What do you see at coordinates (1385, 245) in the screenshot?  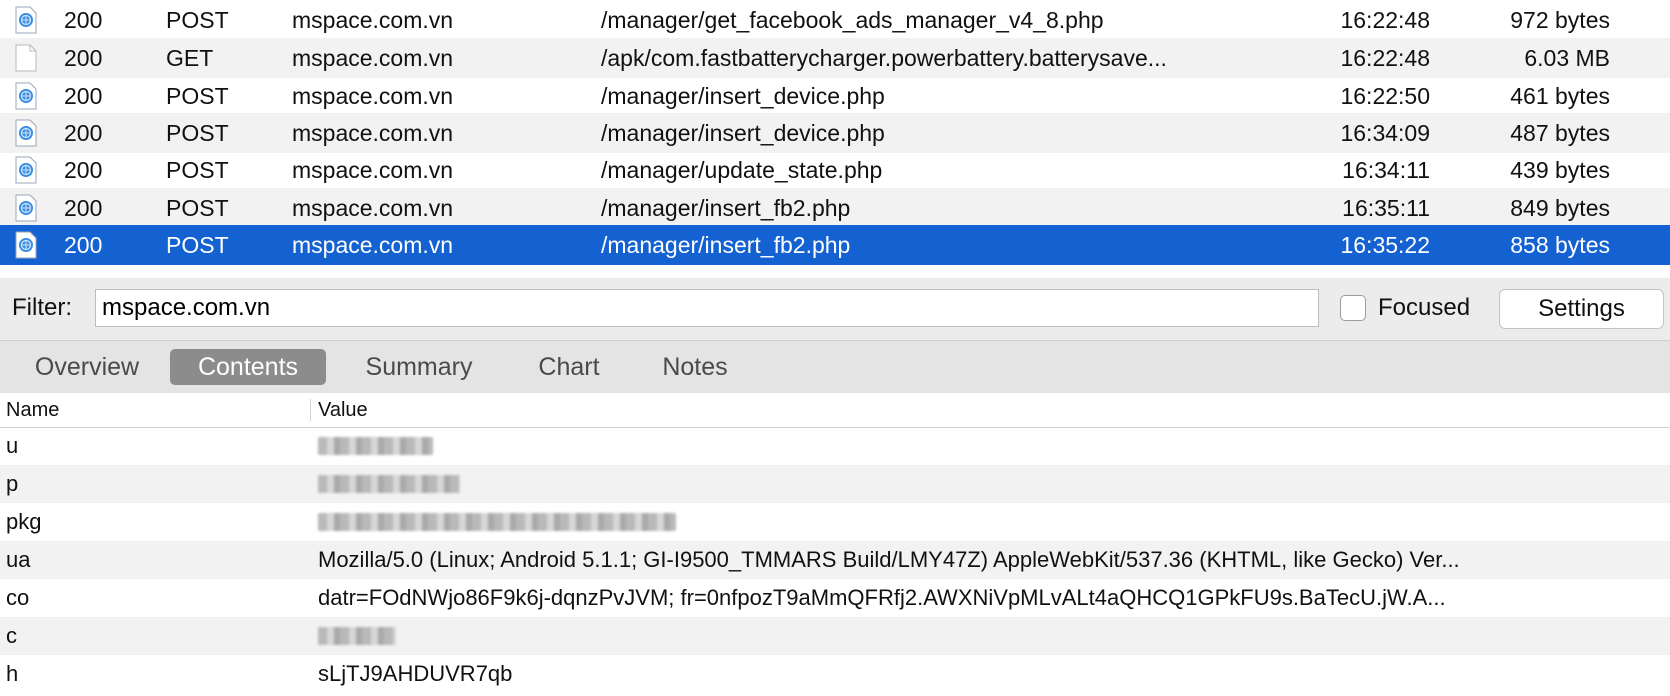 I see `request-time: 16:35:22` at bounding box center [1385, 245].